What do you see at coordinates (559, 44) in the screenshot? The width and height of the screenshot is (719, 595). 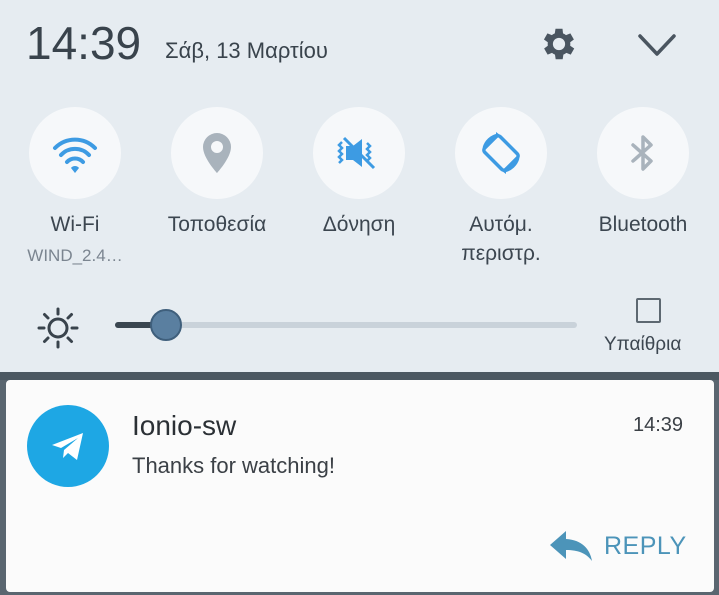 I see `gear-icon` at bounding box center [559, 44].